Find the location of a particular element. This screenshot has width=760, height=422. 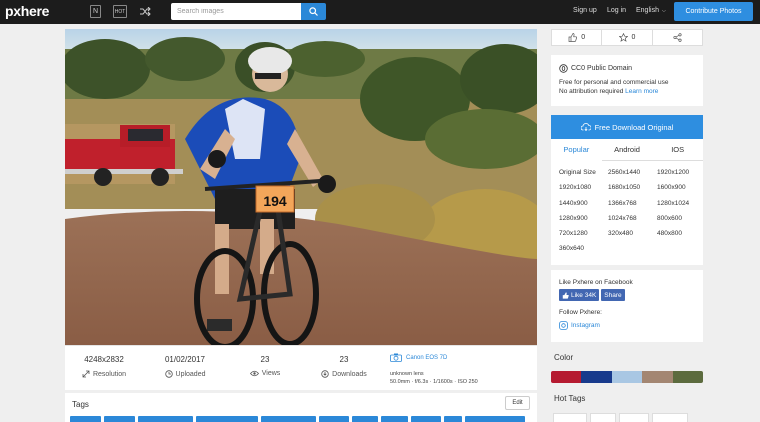

language-label: English is located at coordinates (647, 10).